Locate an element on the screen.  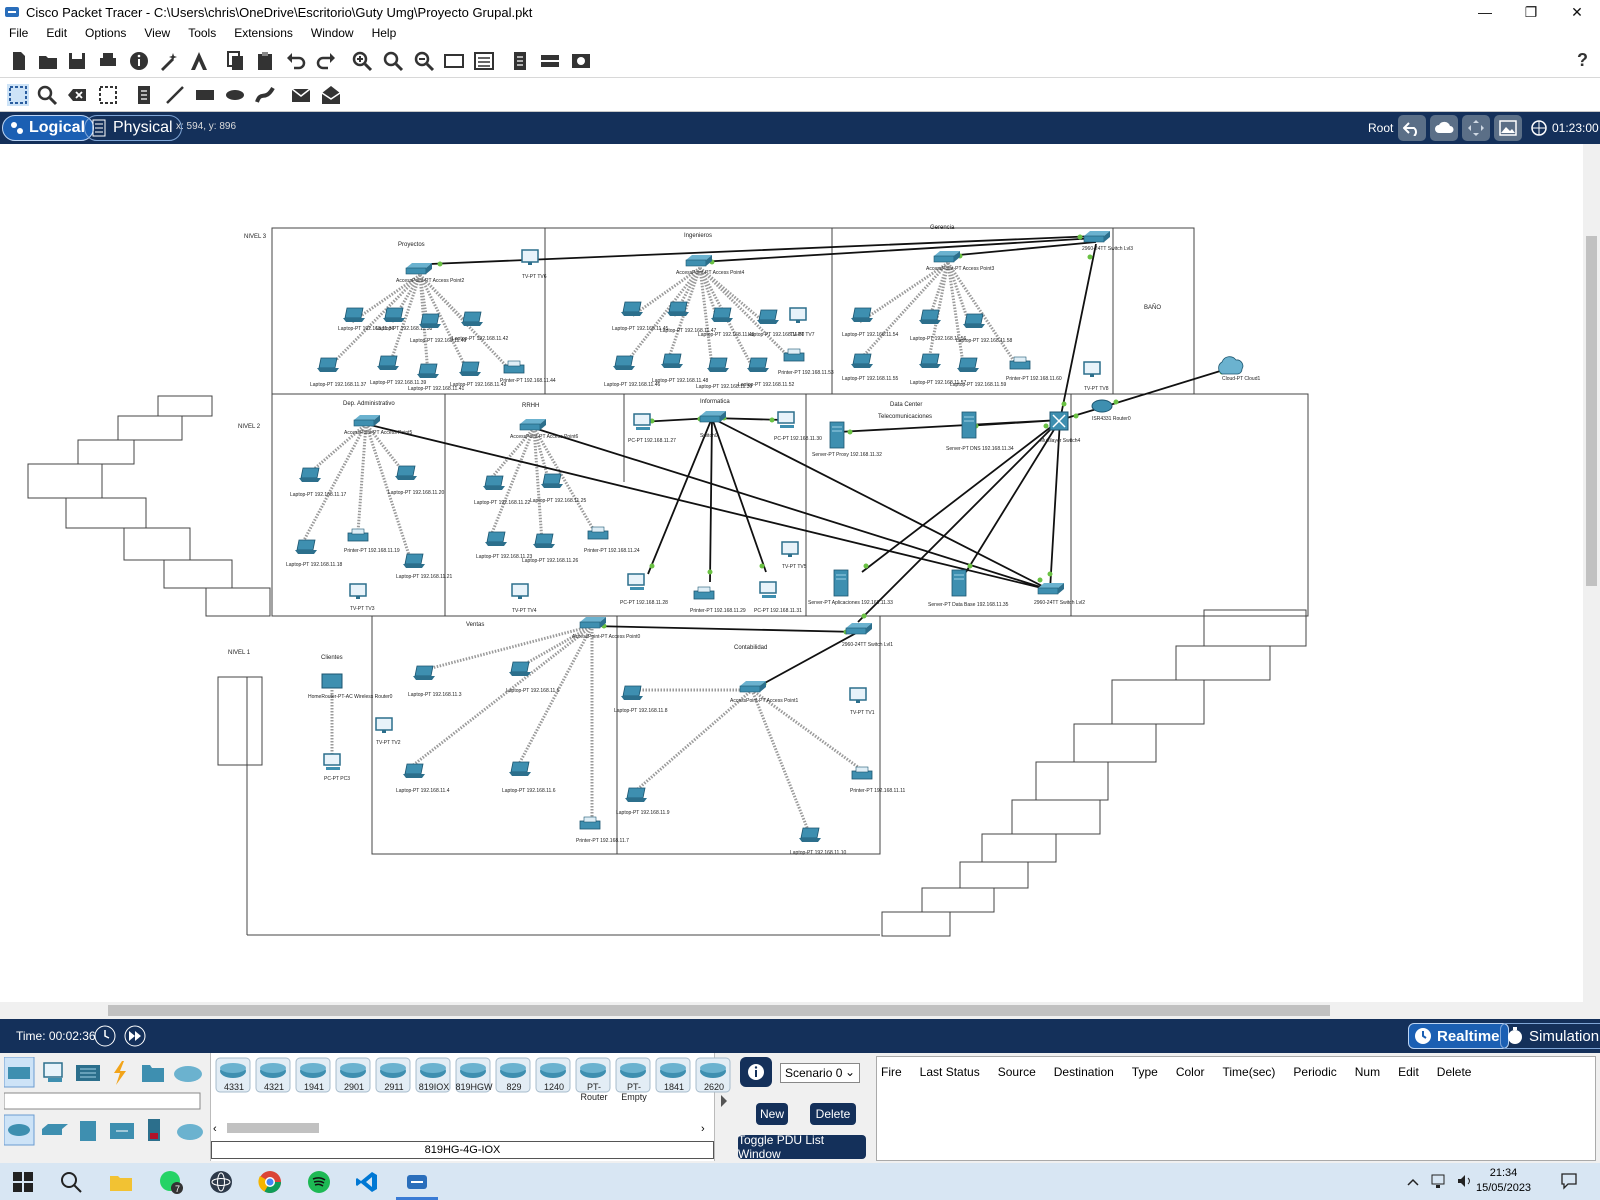
zoom-in-icon is located at coordinates (362, 61).